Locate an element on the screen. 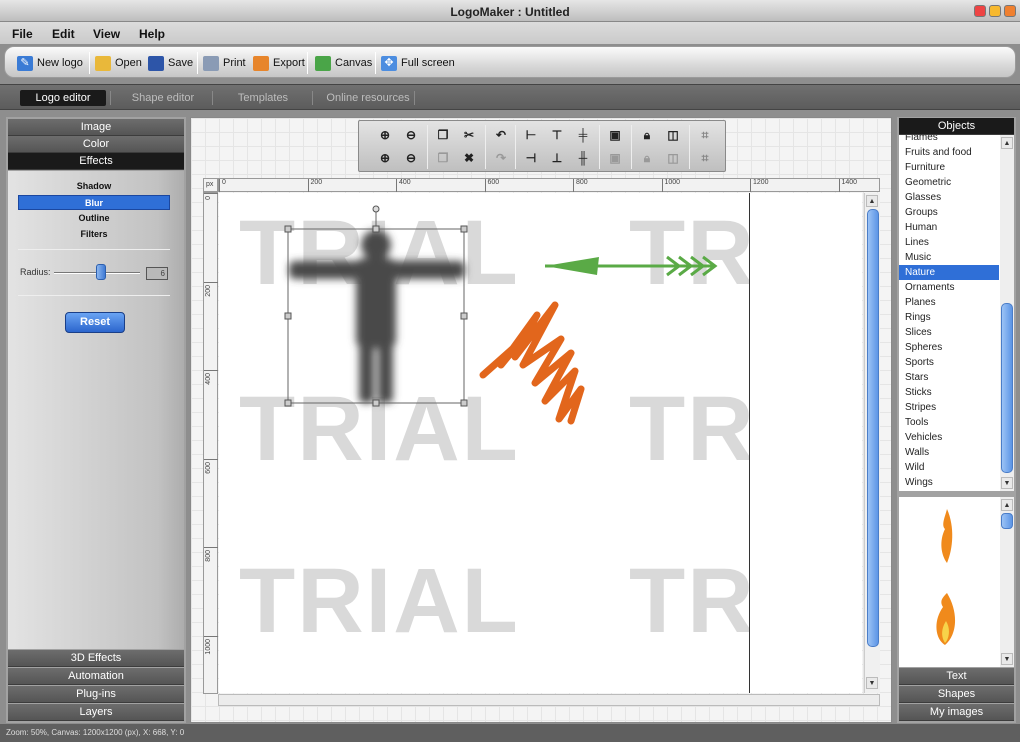 The image size is (1020, 742). copy-icon: ❐ is located at coordinates (443, 135).